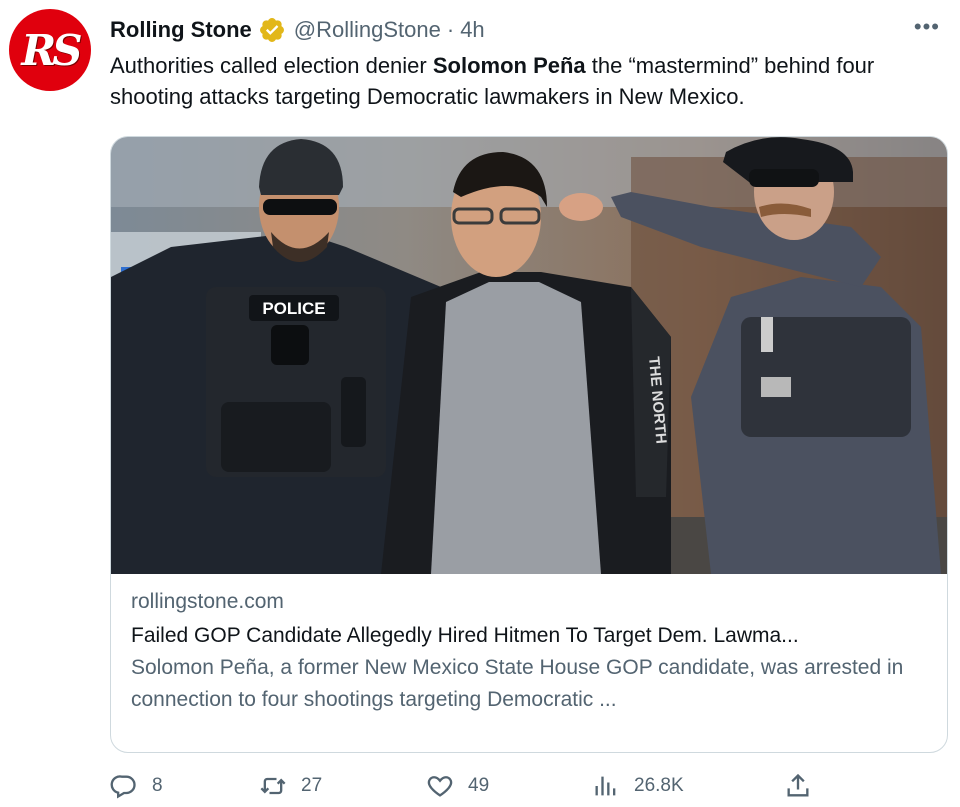 This screenshot has width=960, height=807. I want to click on timestamp: 4h, so click(472, 30).